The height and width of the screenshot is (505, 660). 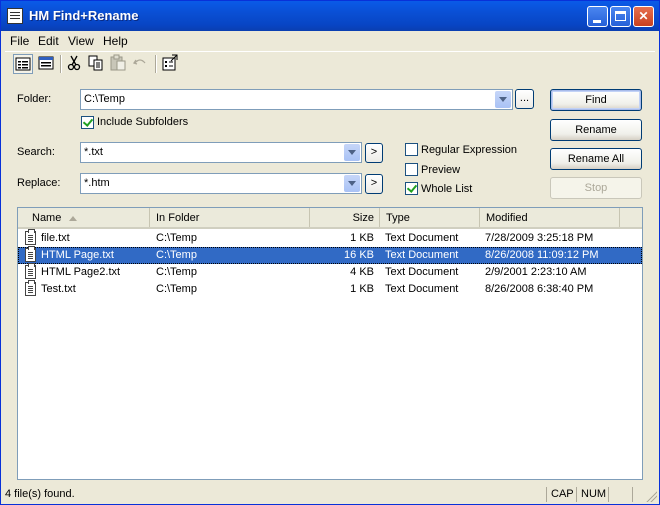 What do you see at coordinates (34, 99) in the screenshot?
I see `folder-label: Folder:` at bounding box center [34, 99].